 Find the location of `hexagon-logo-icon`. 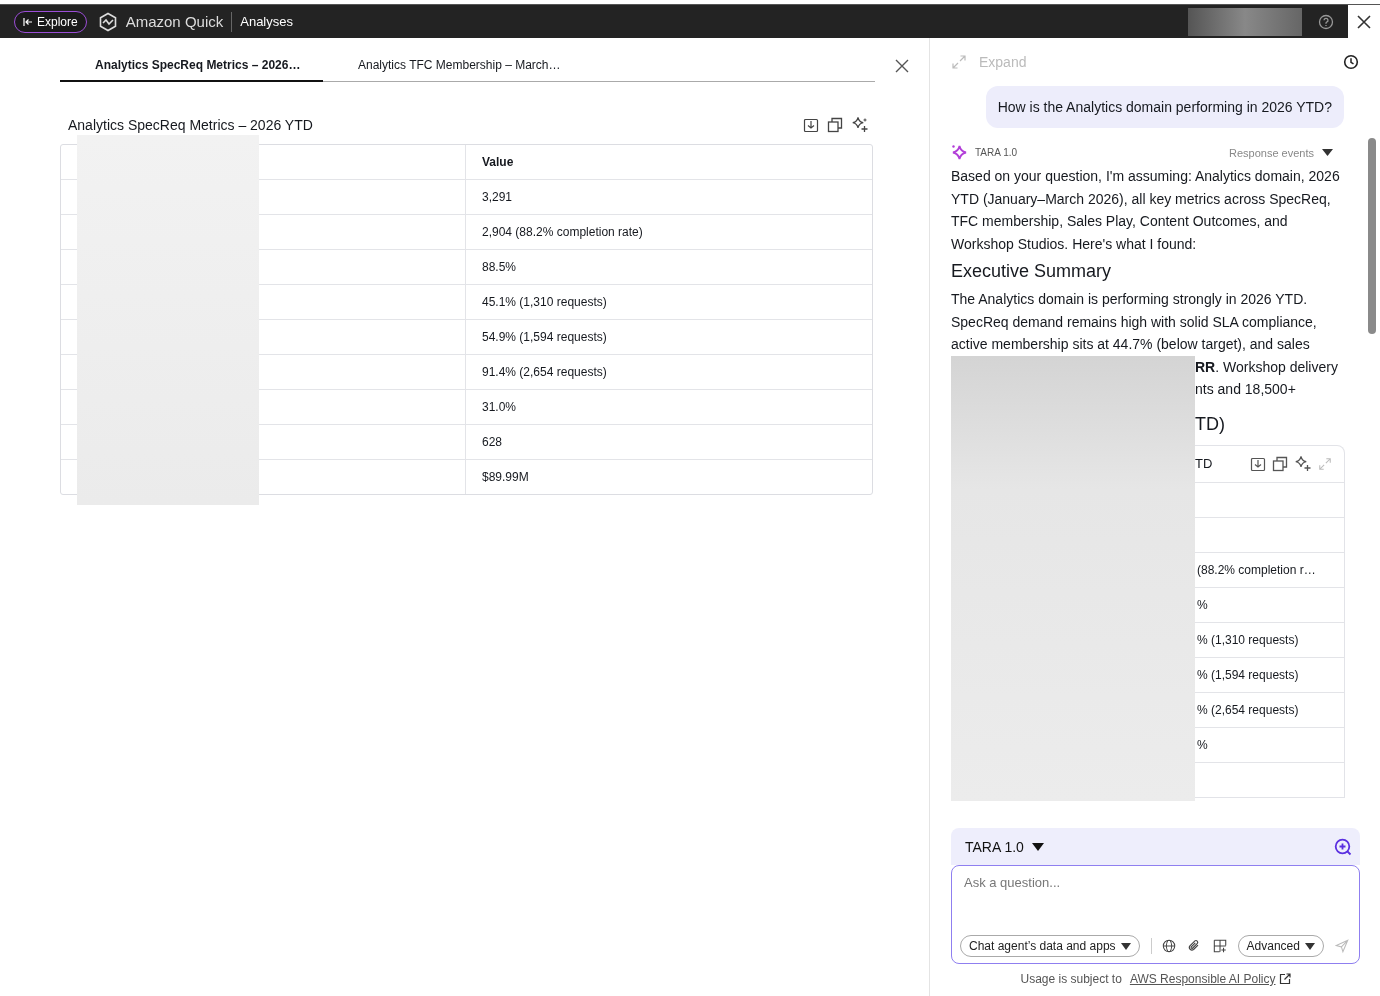

hexagon-logo-icon is located at coordinates (107, 21).